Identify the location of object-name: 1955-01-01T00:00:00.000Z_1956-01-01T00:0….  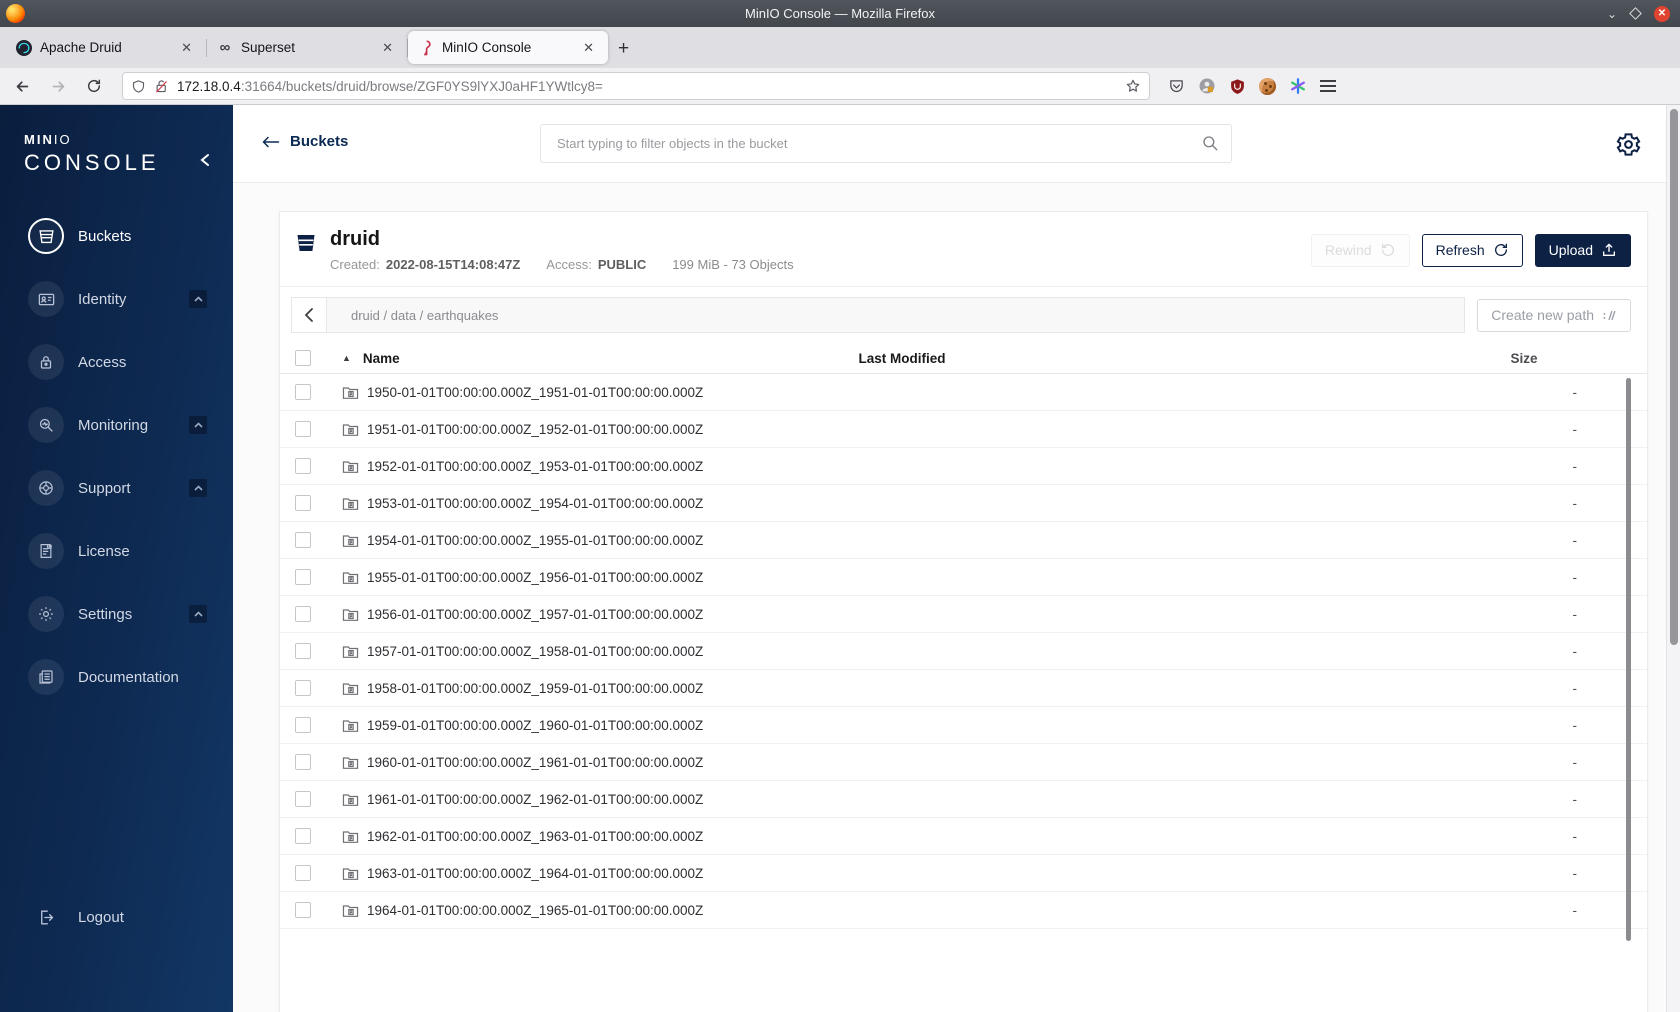
(535, 577).